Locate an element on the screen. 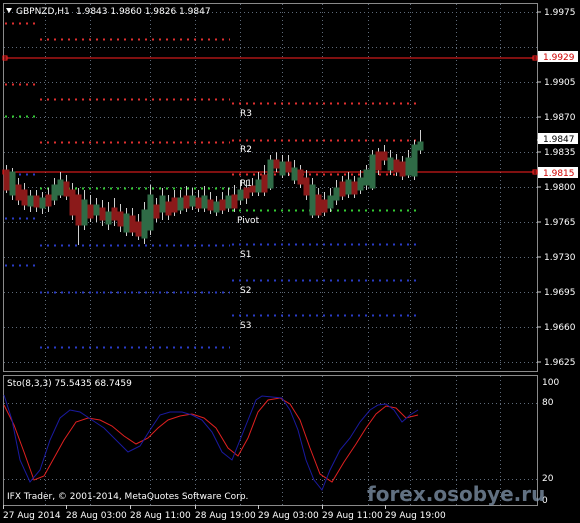 The width and height of the screenshot is (580, 523). s3-label: S3 is located at coordinates (245, 326).